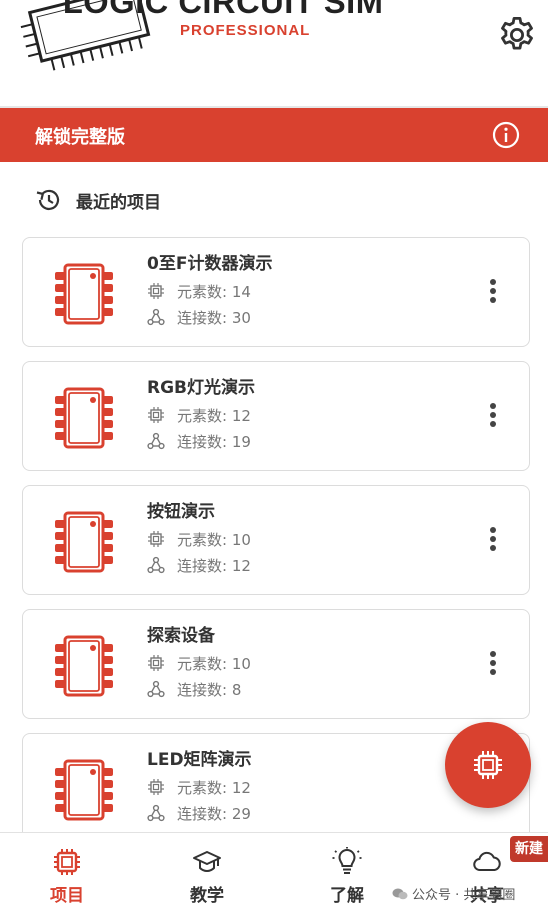  I want to click on logo-subtitle: PROFESSIONAL, so click(245, 30).